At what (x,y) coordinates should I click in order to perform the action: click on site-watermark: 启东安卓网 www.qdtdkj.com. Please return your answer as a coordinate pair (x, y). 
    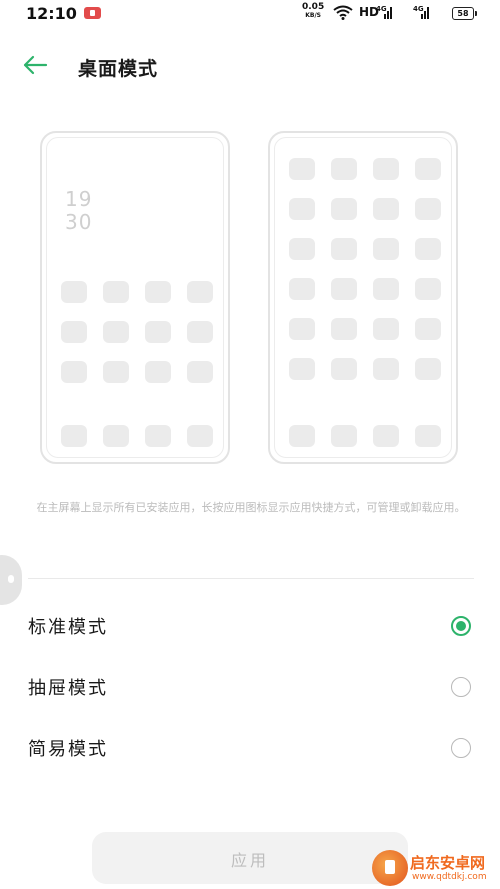
    Looking at the image, I should click on (435, 867).